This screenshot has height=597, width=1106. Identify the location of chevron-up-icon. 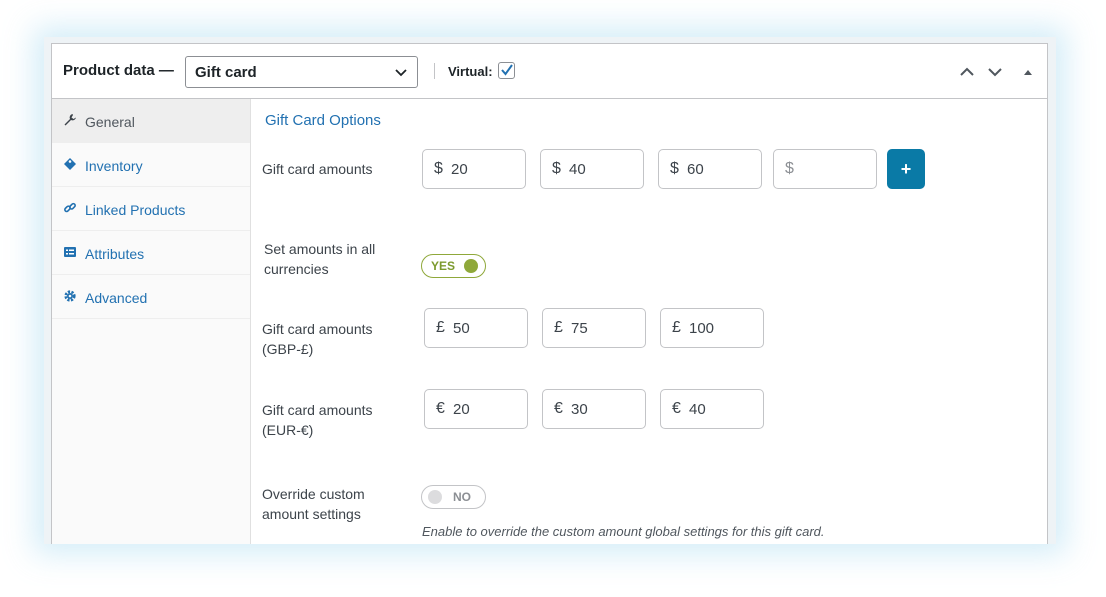
(967, 72).